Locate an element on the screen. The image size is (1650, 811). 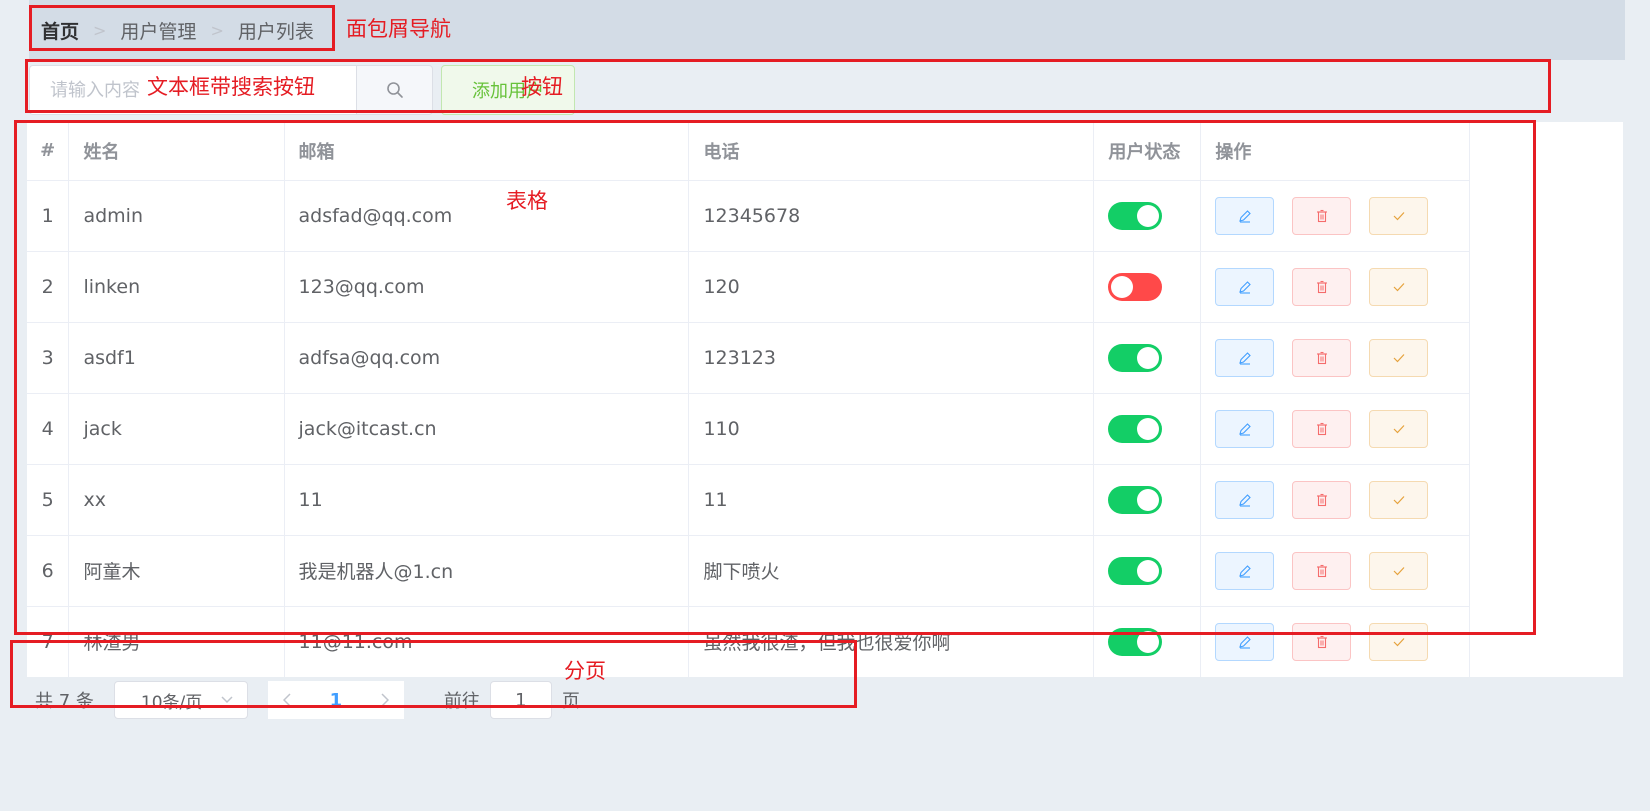
goto-page-input is located at coordinates (520, 700).